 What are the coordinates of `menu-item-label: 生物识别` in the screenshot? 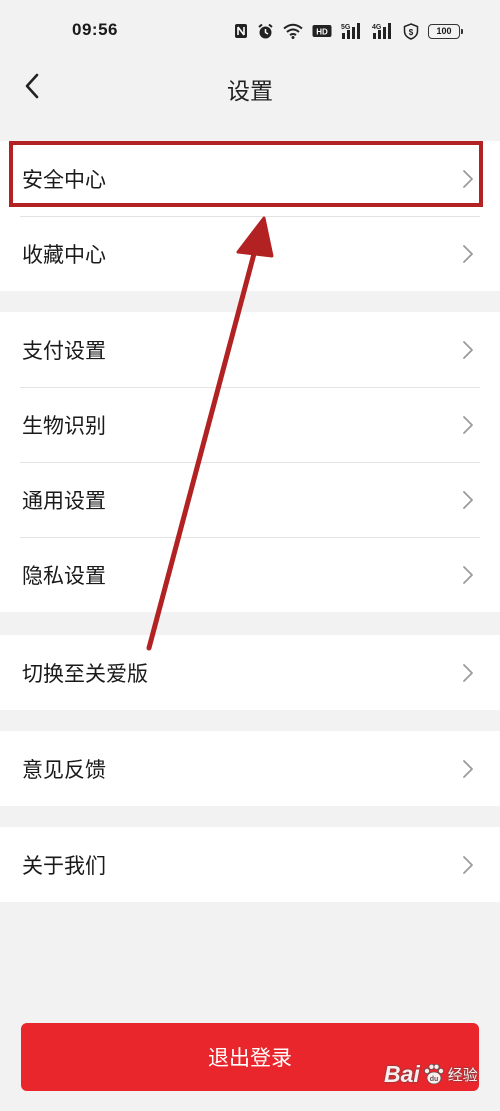 It's located at (64, 425).